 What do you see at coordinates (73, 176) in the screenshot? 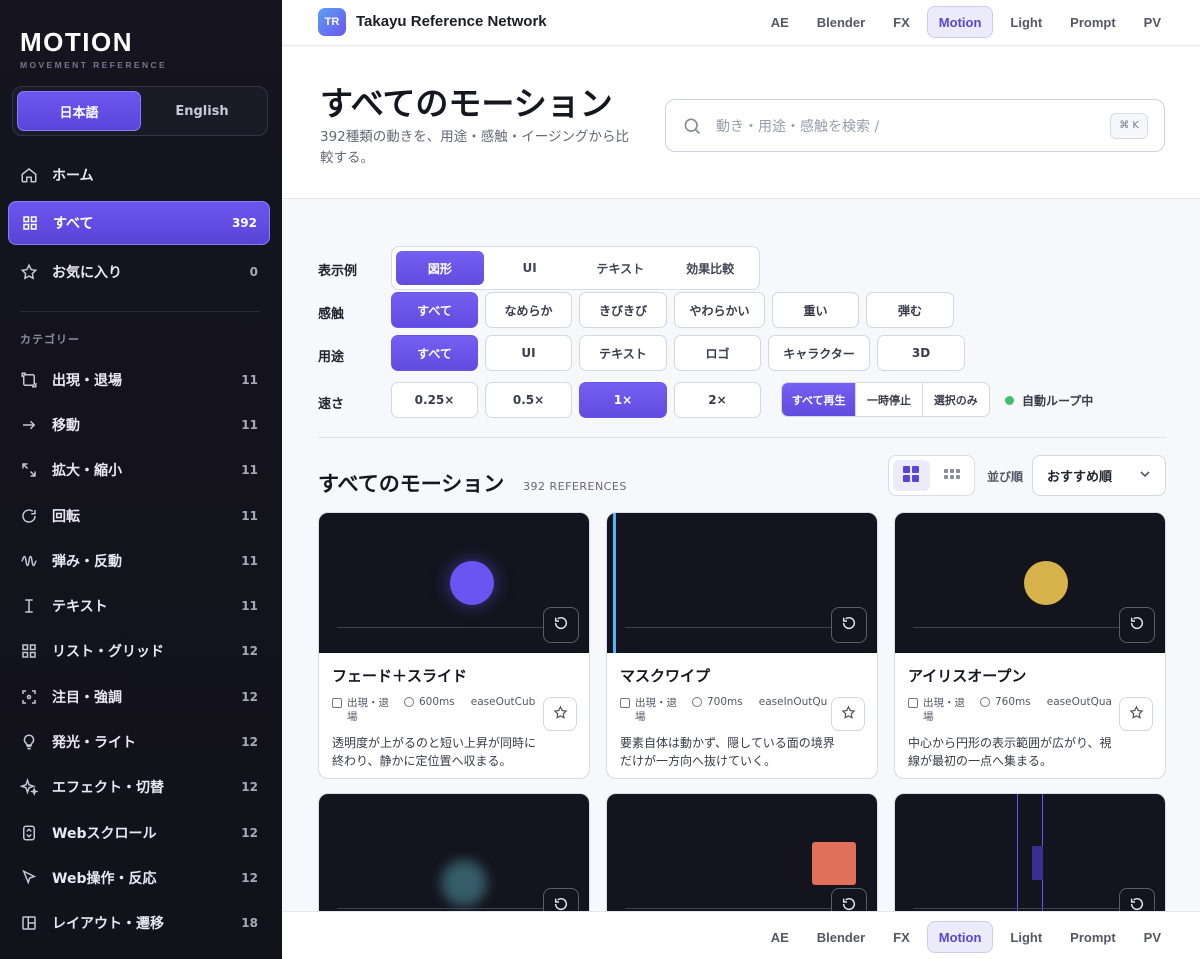
I see `sidebar-item-label: ホーム` at bounding box center [73, 176].